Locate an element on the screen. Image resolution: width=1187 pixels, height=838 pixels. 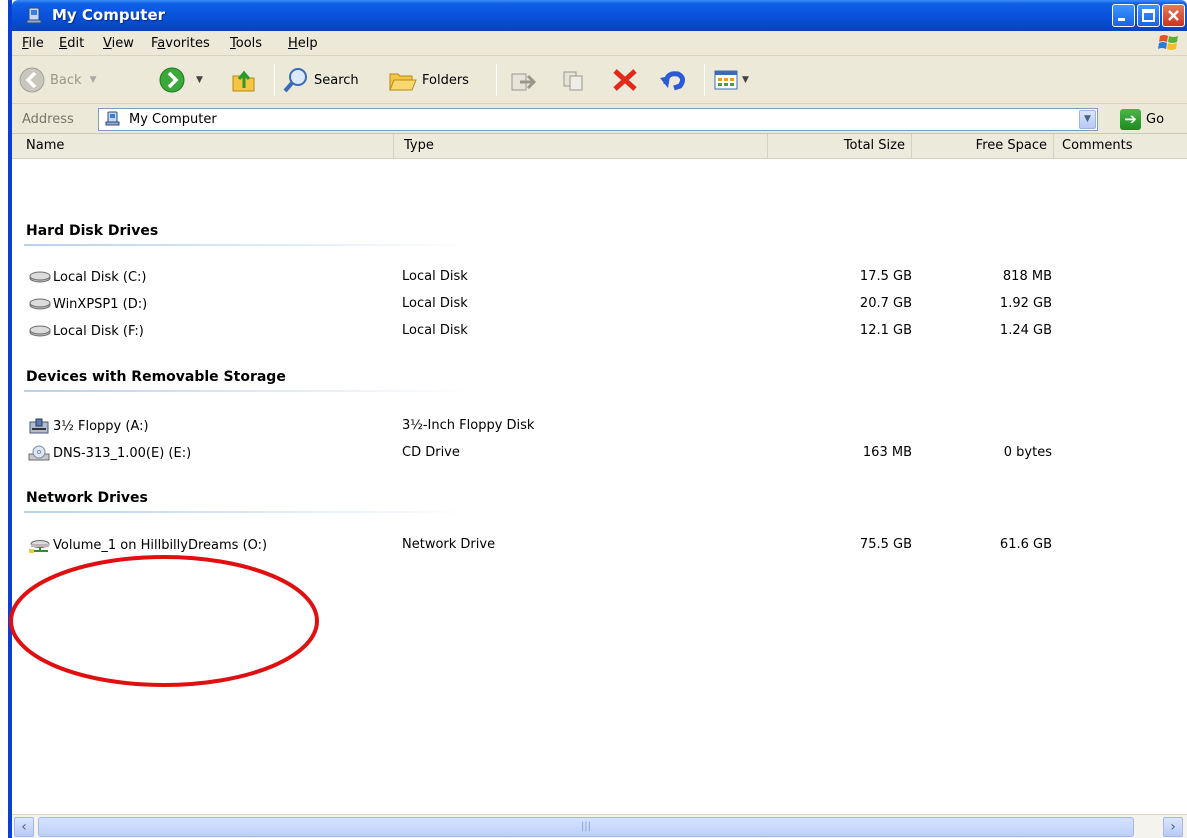
forward-dropdown-icon: ▼ is located at coordinates (199, 80).